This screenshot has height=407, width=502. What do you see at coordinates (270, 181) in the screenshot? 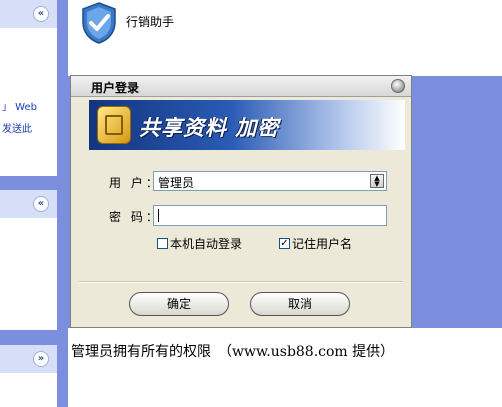
I see `username-select: 管理员 ▲ ▼` at bounding box center [270, 181].